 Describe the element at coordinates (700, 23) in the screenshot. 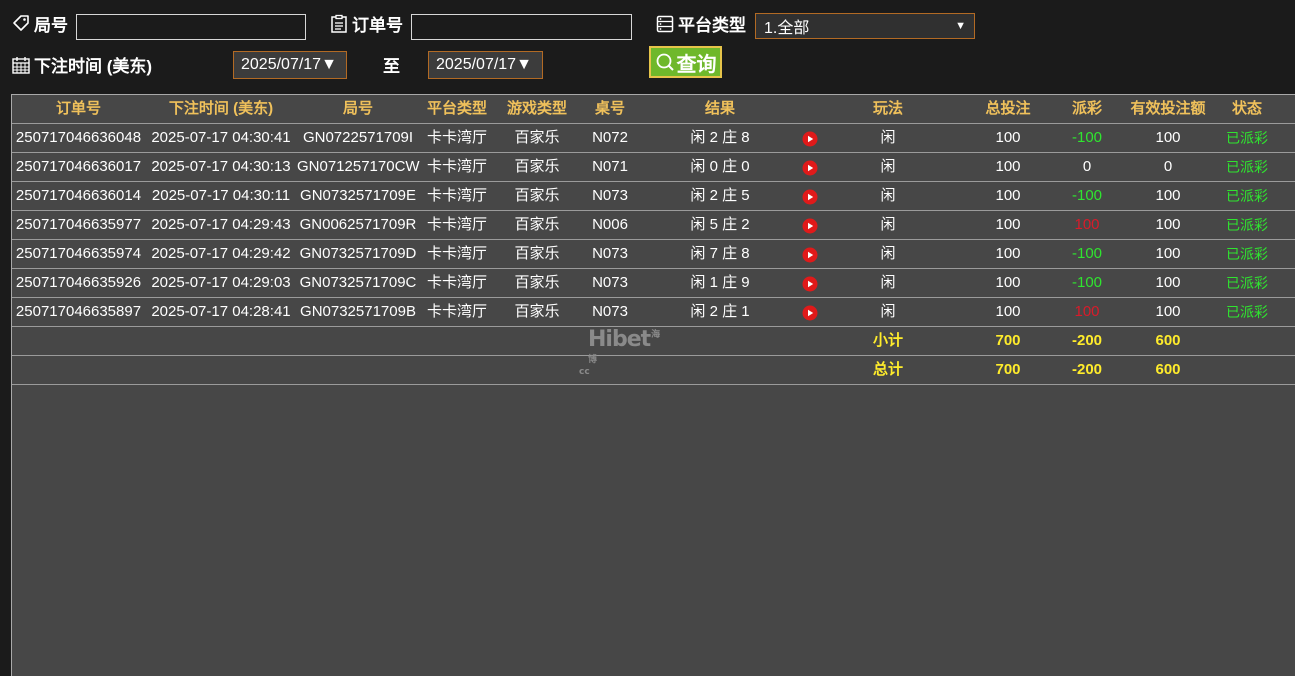

I see `platform-filter: 平台类型` at that location.